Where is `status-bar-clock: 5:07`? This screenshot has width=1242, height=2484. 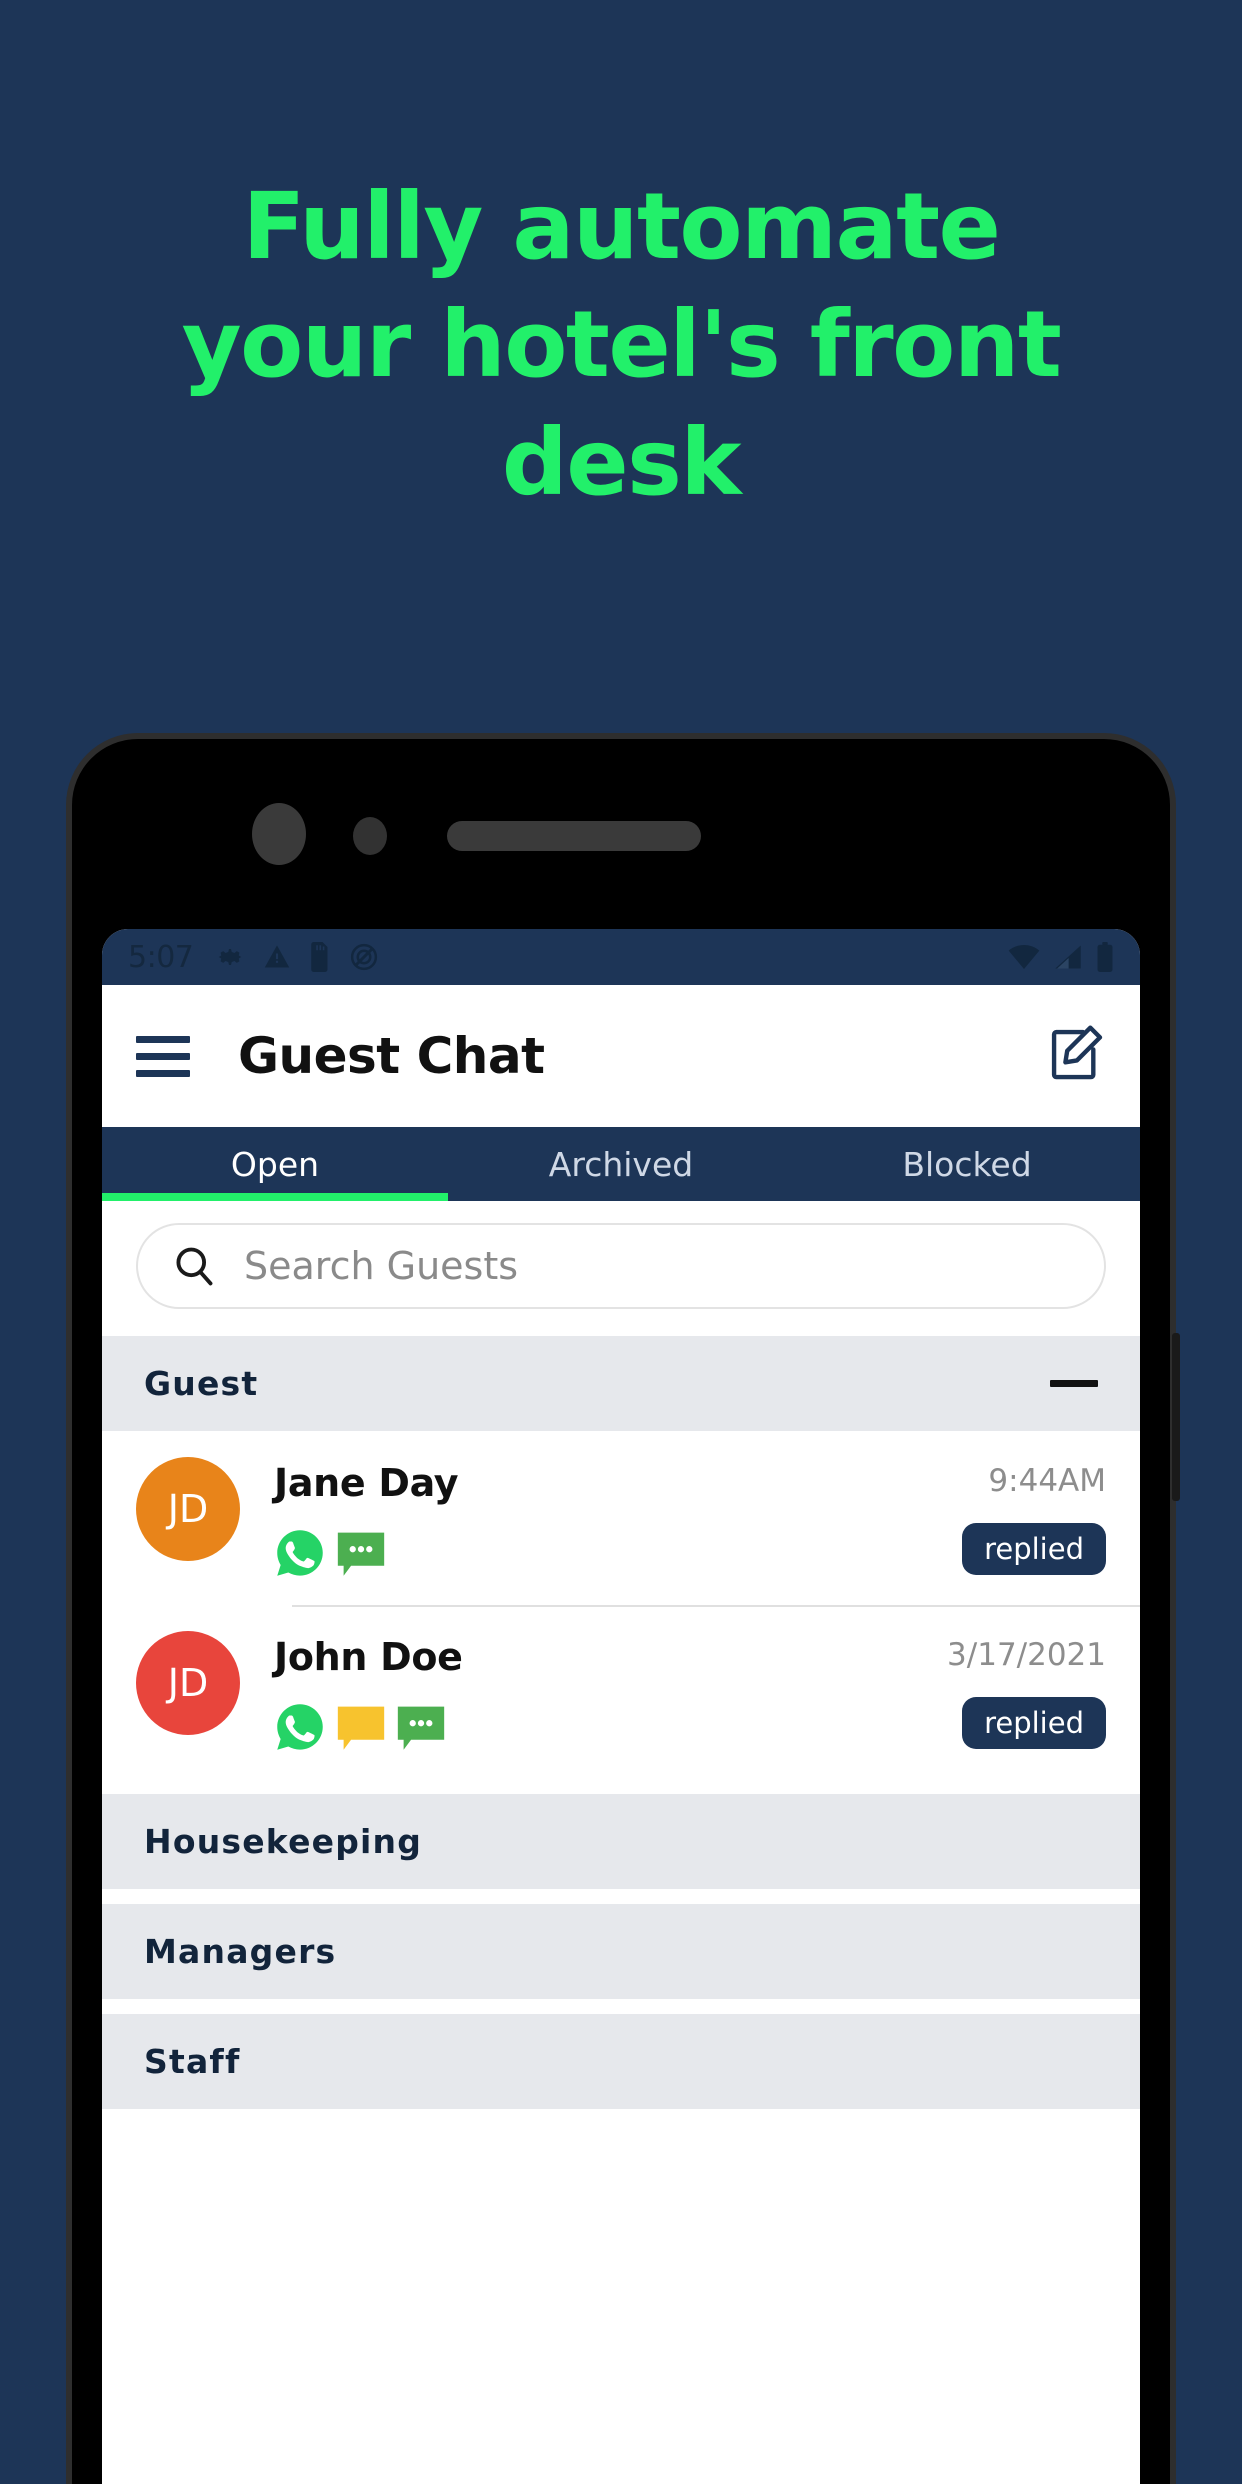
status-bar-clock: 5:07 is located at coordinates (161, 957).